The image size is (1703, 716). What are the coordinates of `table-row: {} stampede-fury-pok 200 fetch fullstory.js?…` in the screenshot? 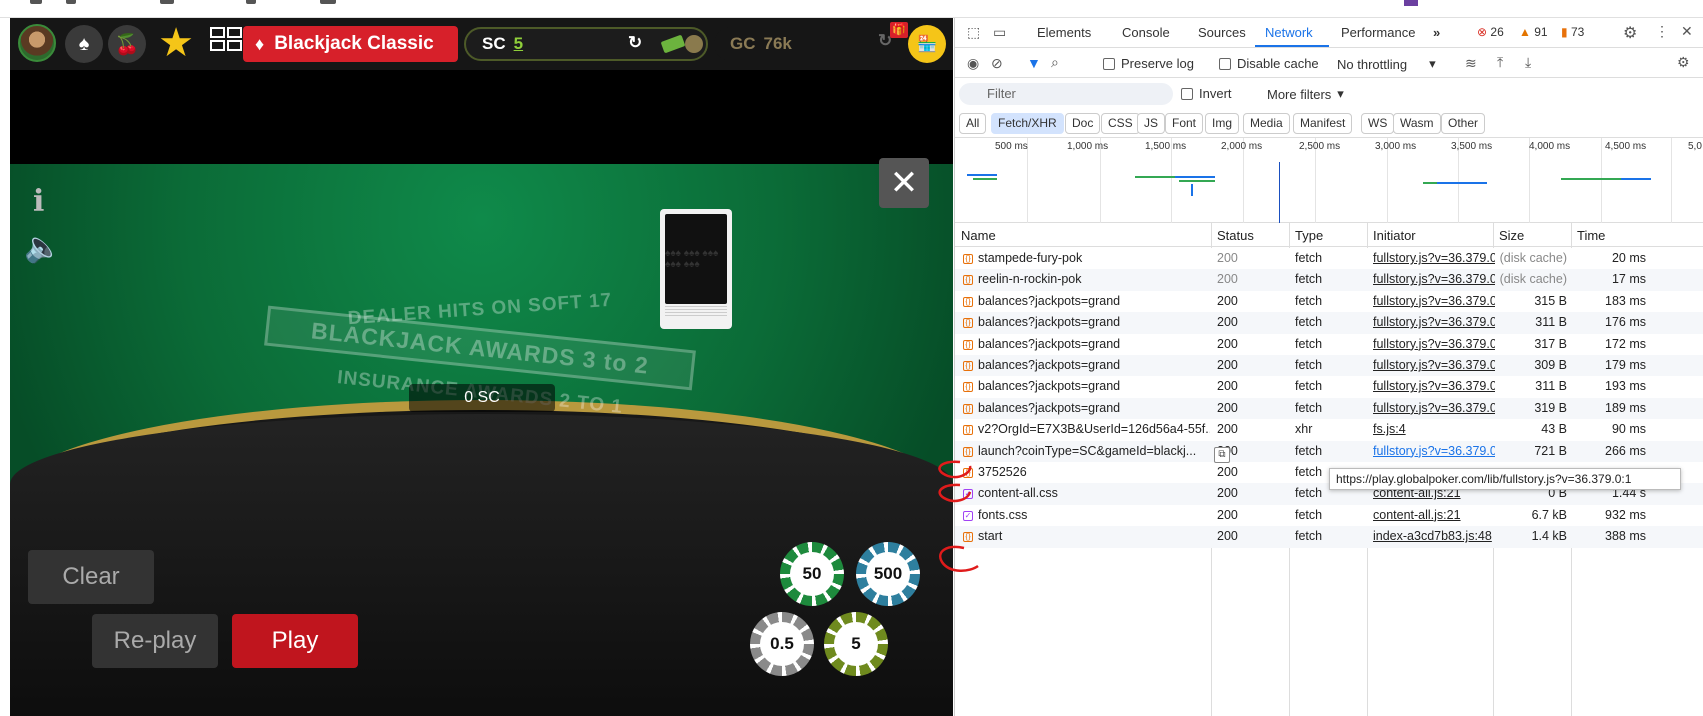 It's located at (1329, 259).